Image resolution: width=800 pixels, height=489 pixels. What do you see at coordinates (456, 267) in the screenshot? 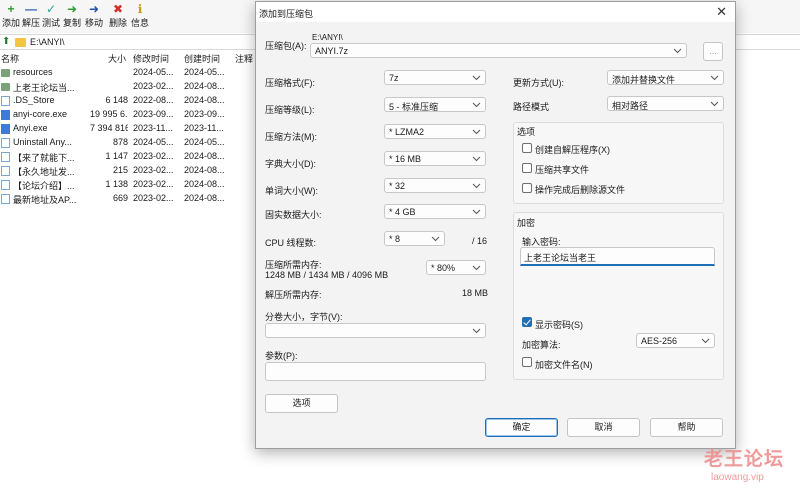
I see `memory-usage-select: * 80%` at bounding box center [456, 267].